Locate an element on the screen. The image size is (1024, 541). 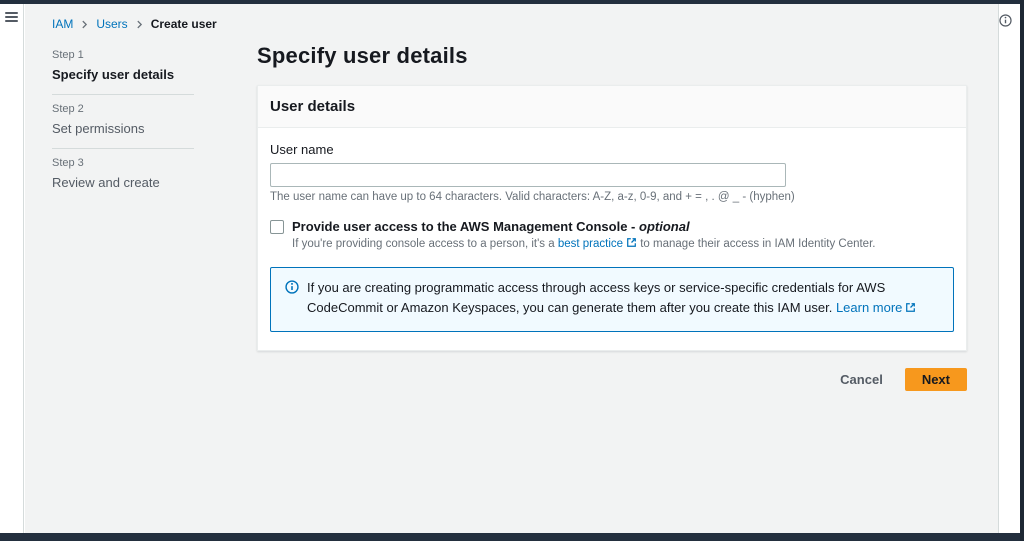
username-input is located at coordinates (528, 175).